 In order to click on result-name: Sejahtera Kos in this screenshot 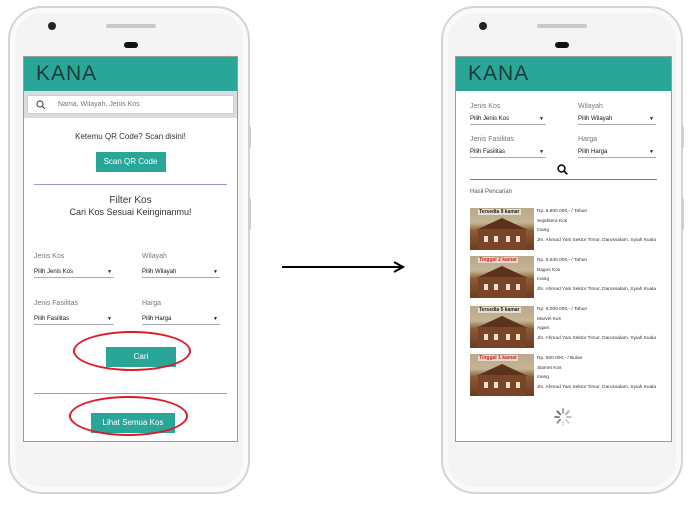, I will do `click(552, 221)`.